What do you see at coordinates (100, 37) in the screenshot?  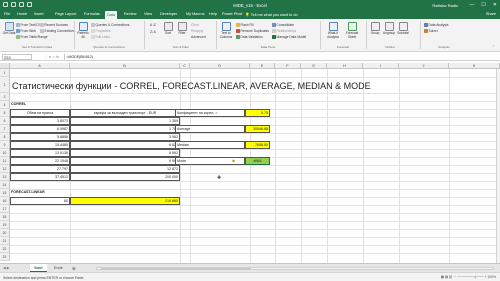 I see `edit-links-button: Edit Links` at bounding box center [100, 37].